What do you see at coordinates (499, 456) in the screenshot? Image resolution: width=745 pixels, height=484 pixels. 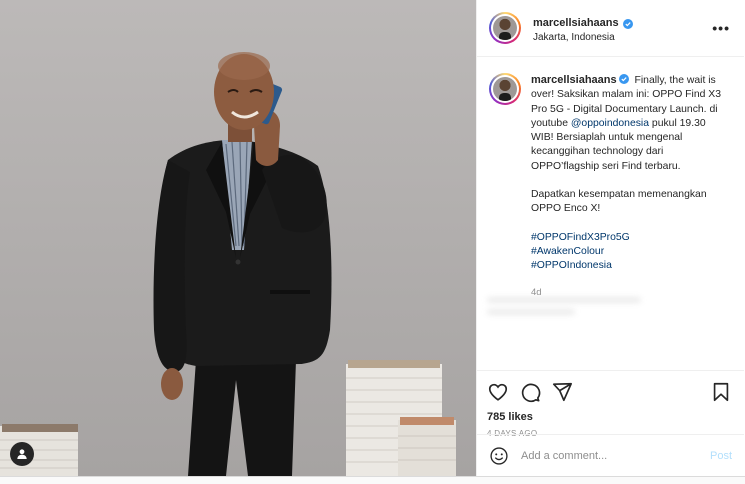 I see `emoji-icon` at bounding box center [499, 456].